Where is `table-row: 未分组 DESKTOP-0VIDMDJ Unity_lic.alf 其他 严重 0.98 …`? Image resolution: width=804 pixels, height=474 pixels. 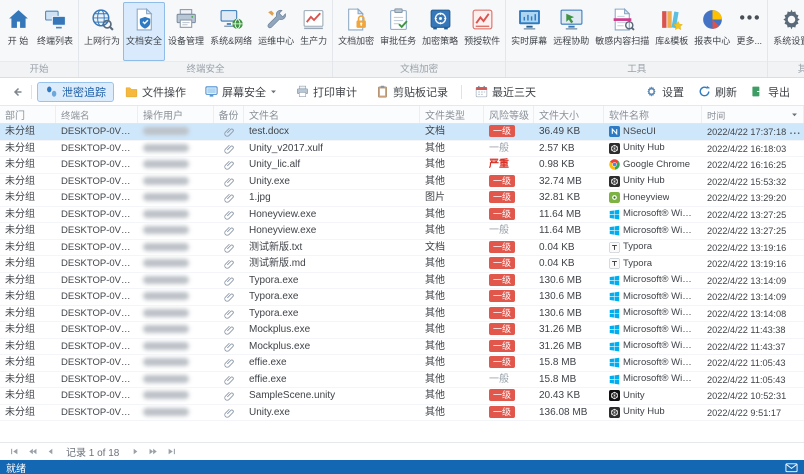 table-row: 未分组 DESKTOP-0VIDMDJ Unity_lic.alf 其他 严重 0.98 … is located at coordinates (402, 165).